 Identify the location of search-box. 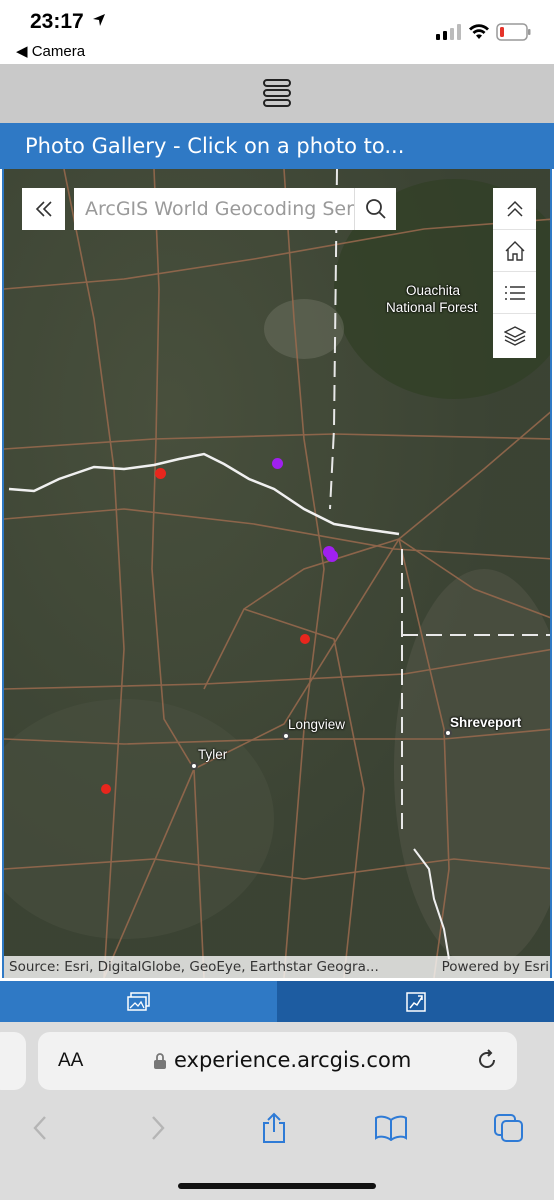
(235, 209).